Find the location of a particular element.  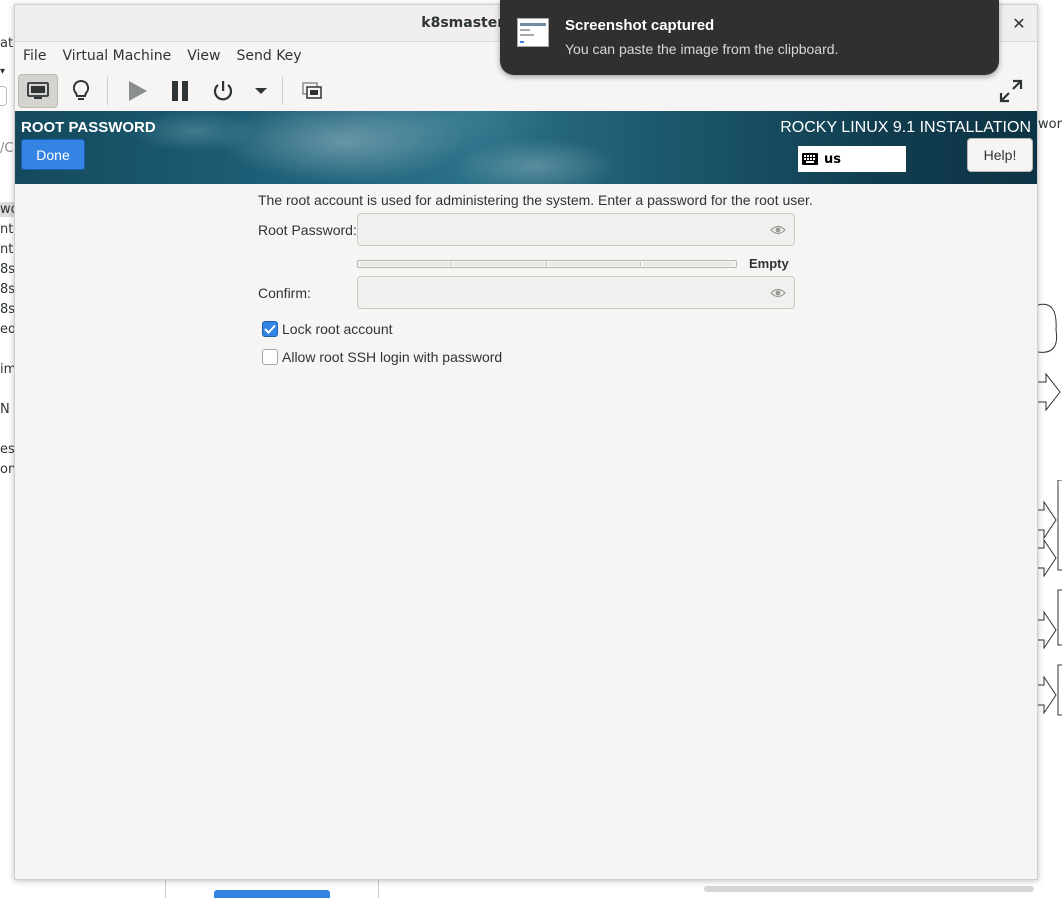

shutdown-menu-button is located at coordinates (261, 91).